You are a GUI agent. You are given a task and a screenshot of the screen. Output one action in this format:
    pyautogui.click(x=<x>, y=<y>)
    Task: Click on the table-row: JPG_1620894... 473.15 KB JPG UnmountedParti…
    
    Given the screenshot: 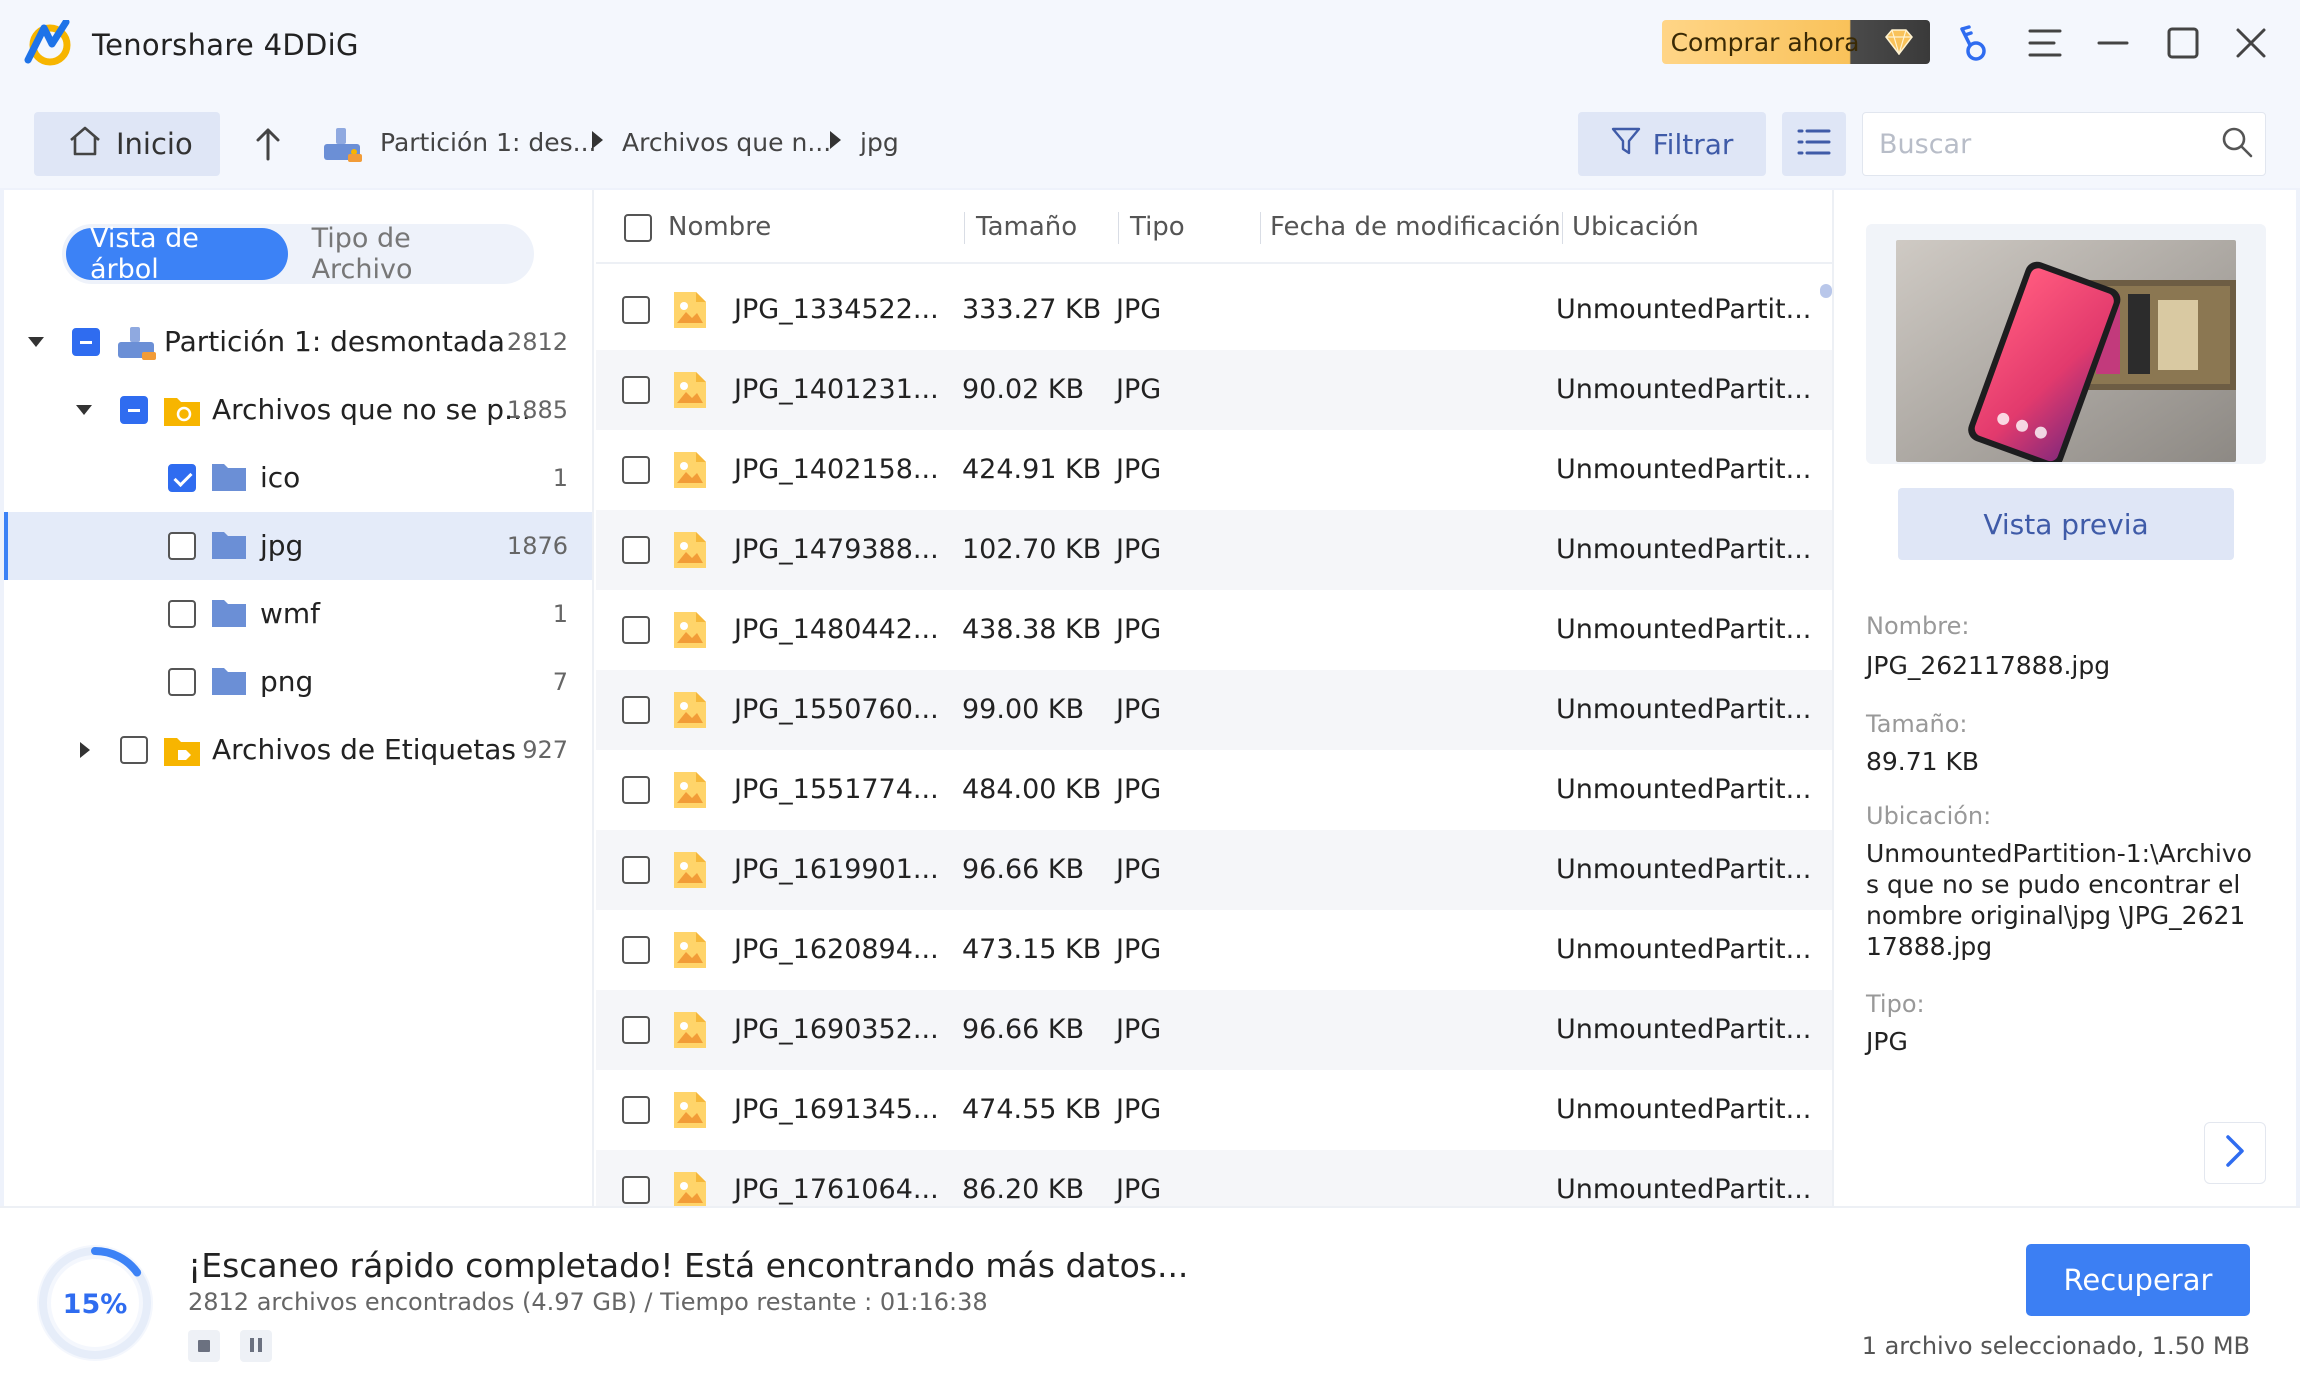 What is the action you would take?
    pyautogui.click(x=1214, y=950)
    